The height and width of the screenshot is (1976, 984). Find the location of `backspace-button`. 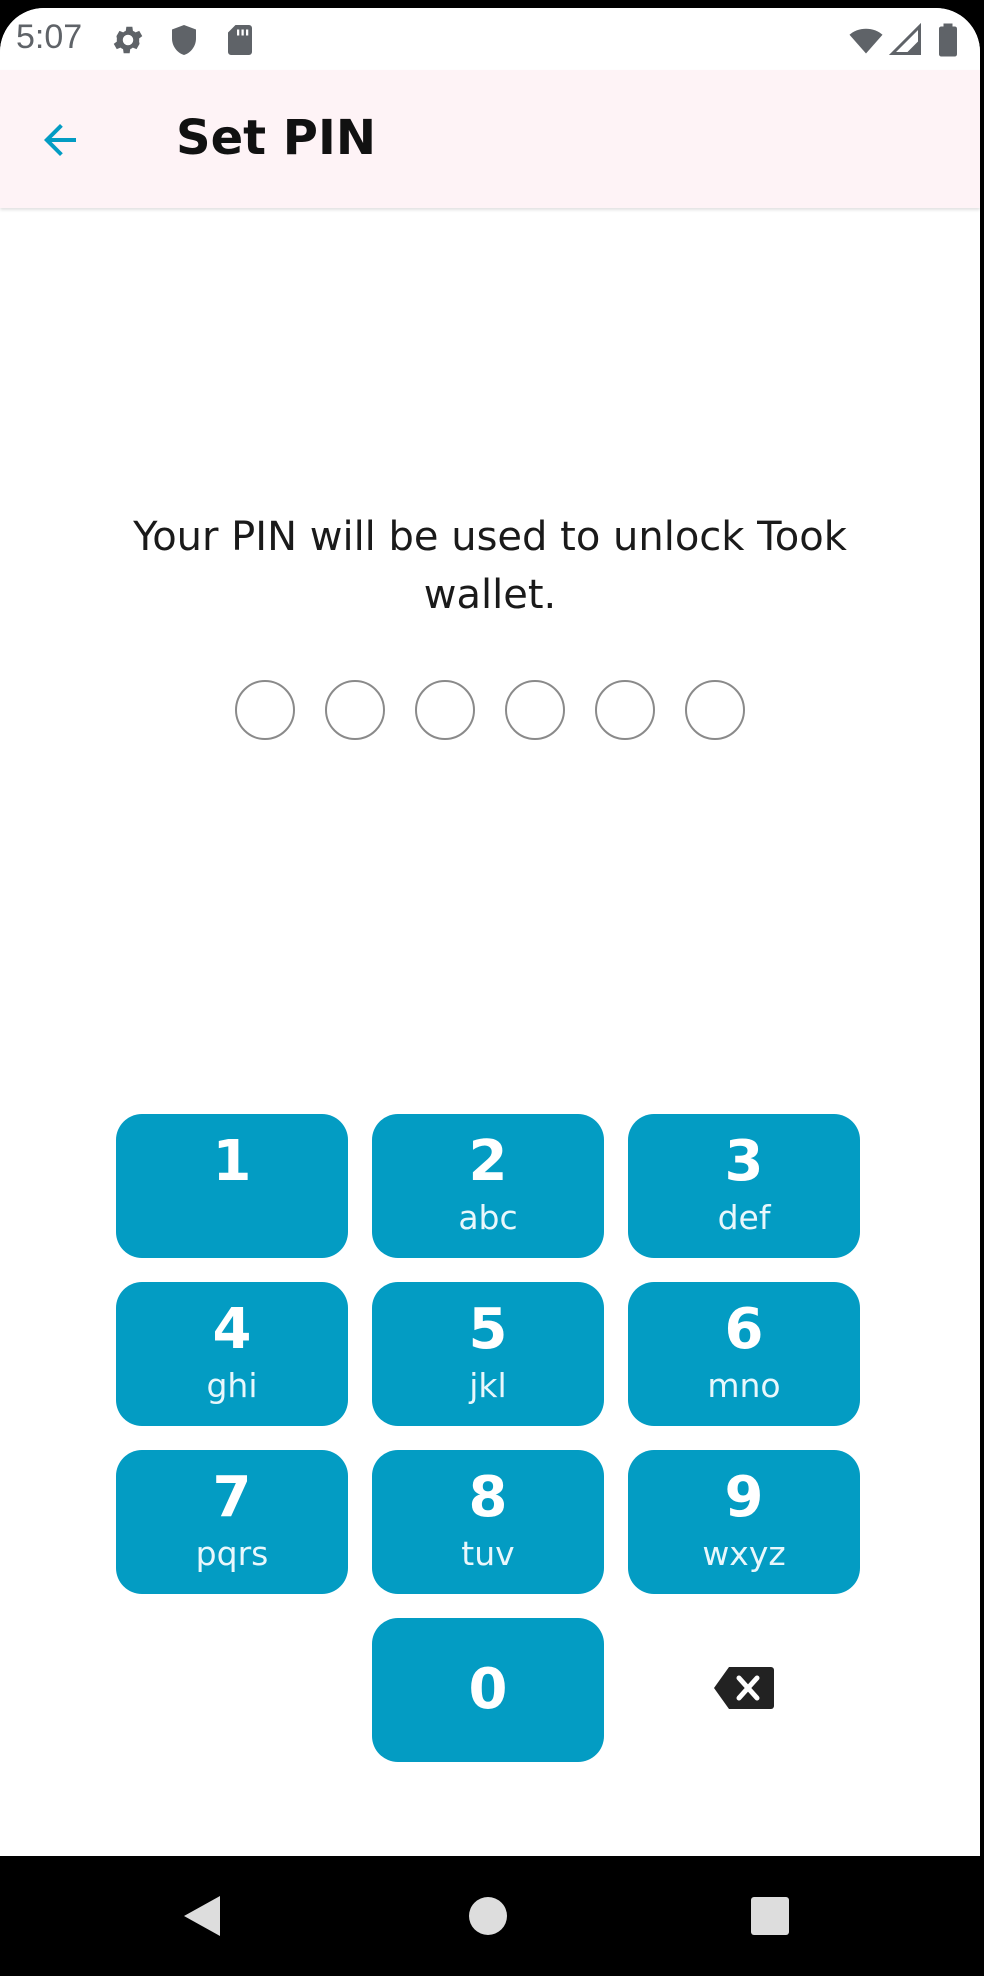

backspace-button is located at coordinates (744, 1690).